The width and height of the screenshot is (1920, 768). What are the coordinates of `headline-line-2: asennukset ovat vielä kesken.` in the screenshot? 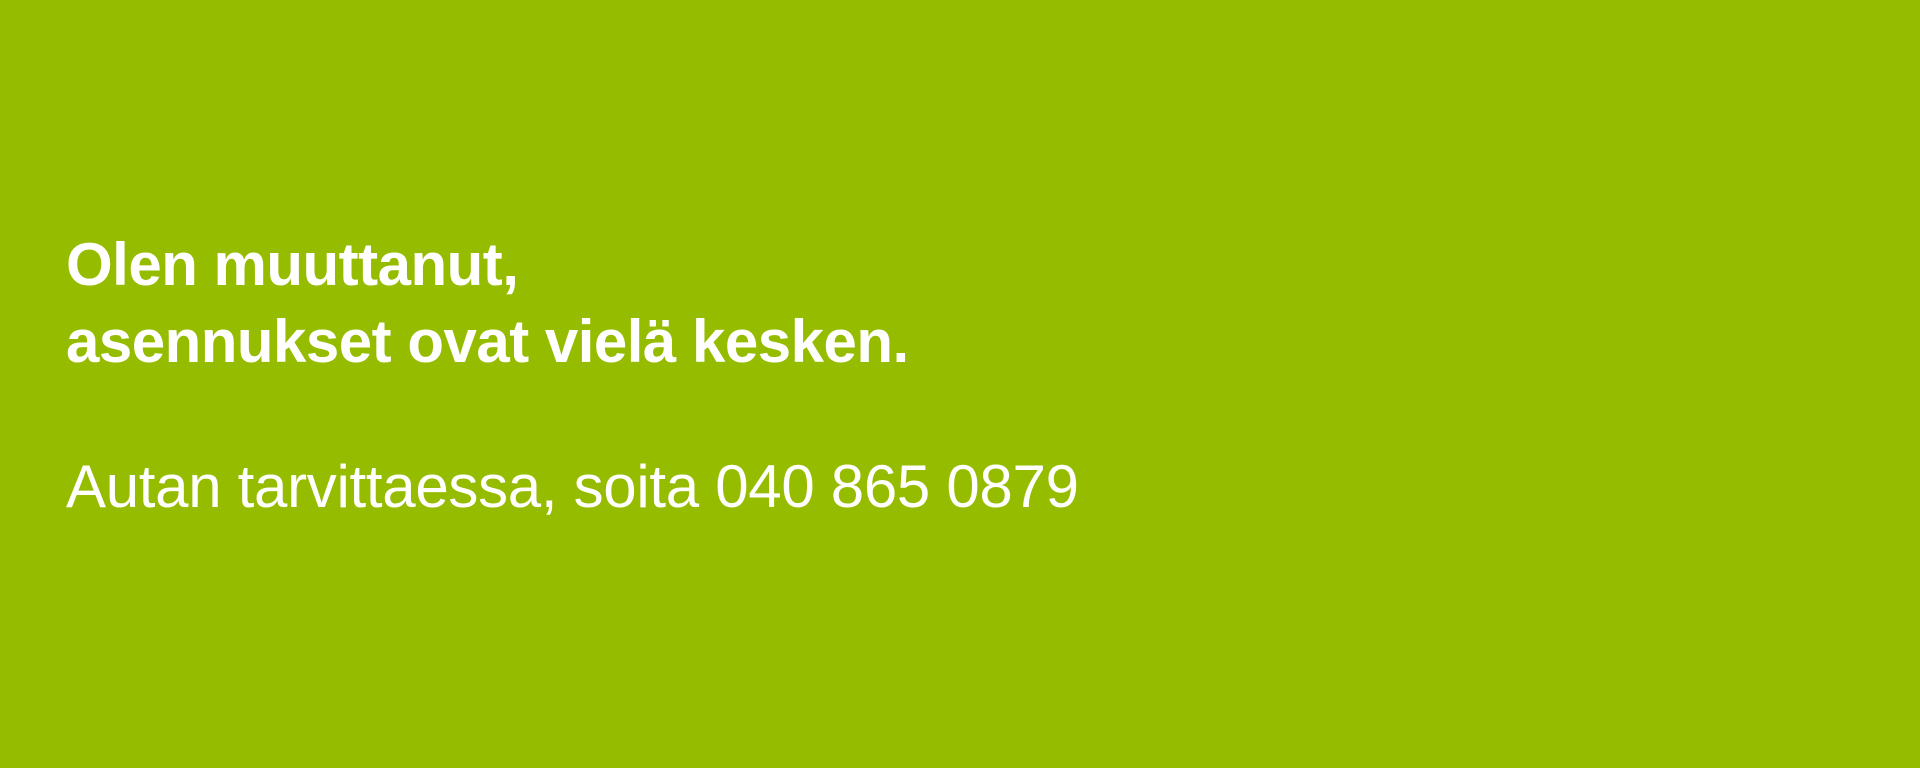 It's located at (487, 341).